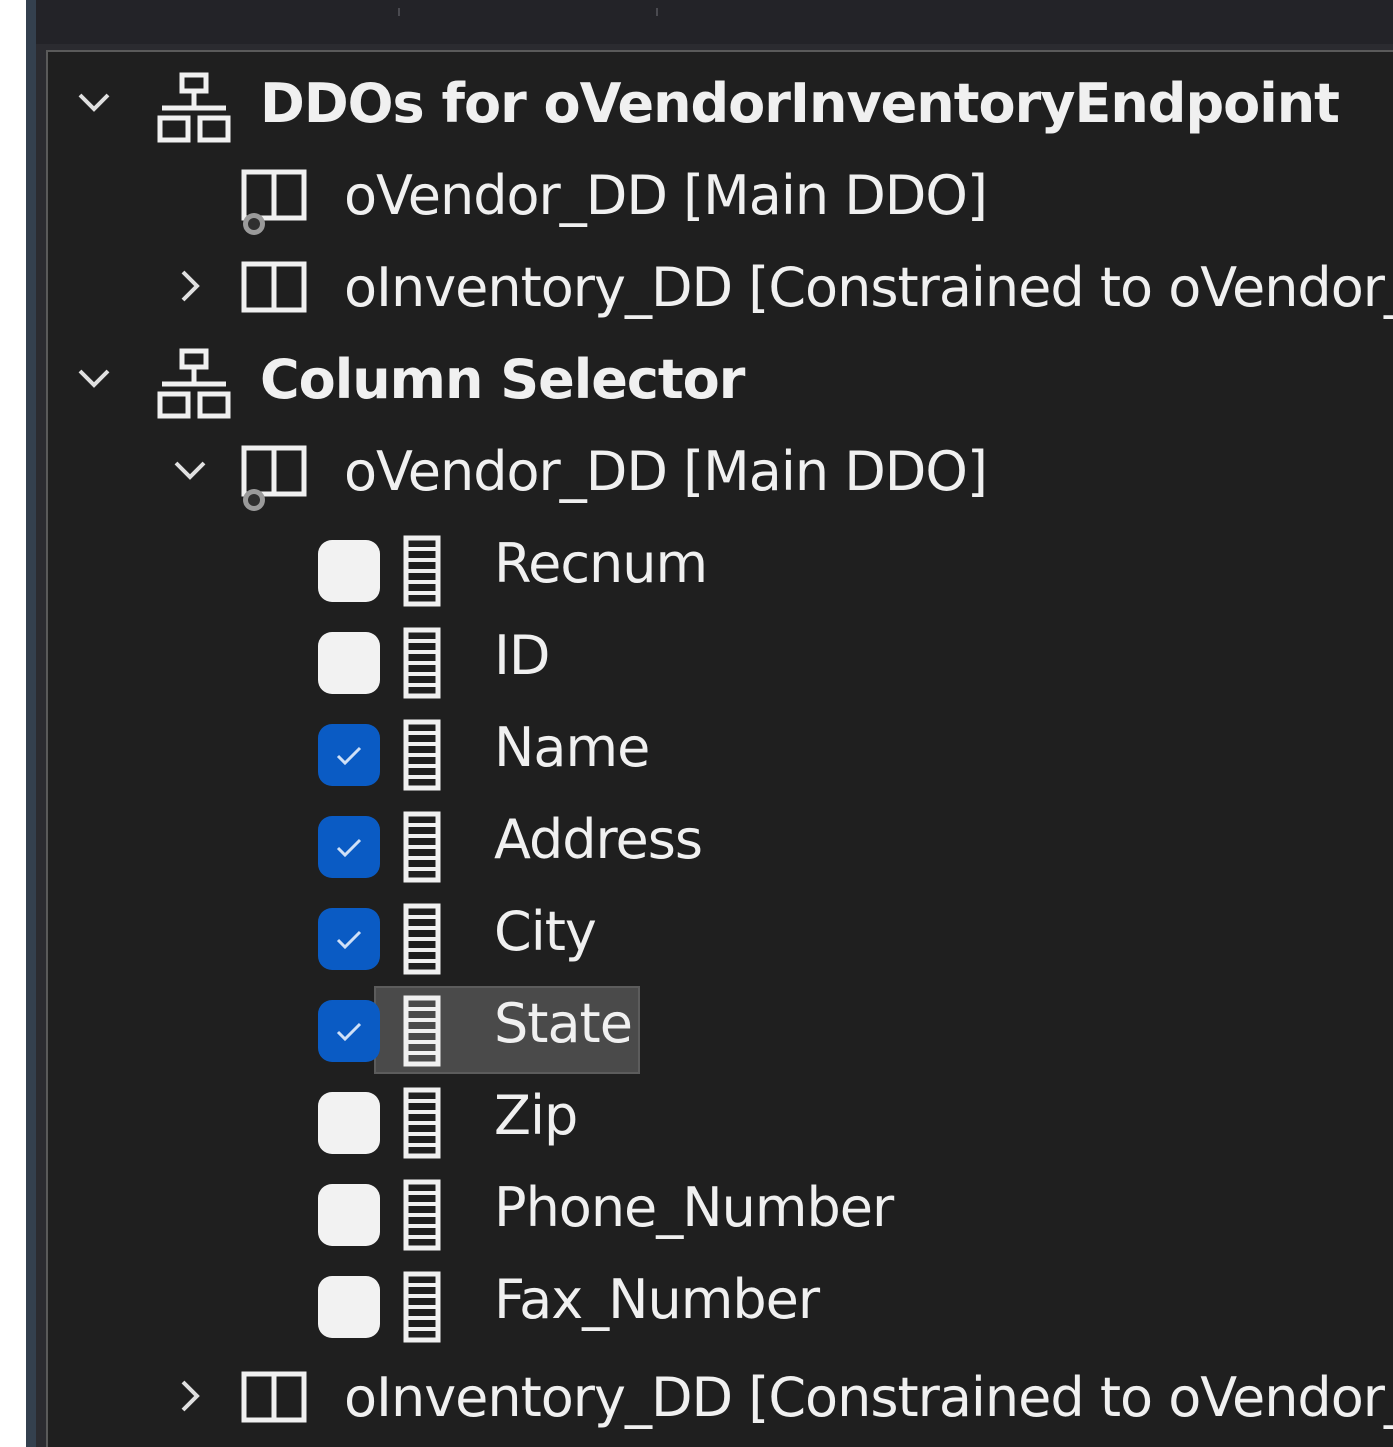  I want to click on panel-header, so click(714, 22).